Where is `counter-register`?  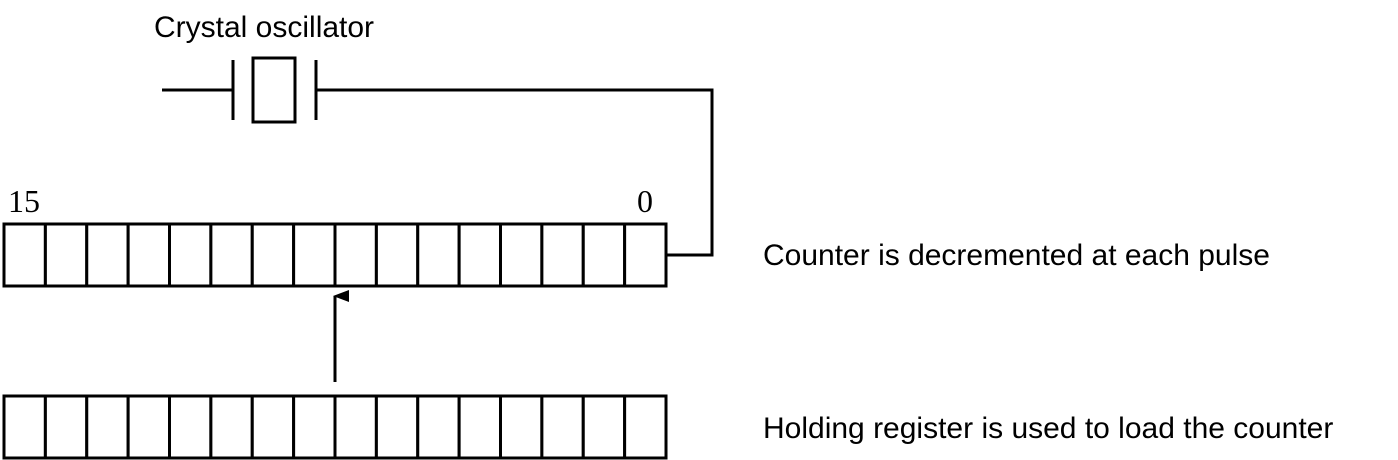 counter-register is located at coordinates (335, 255).